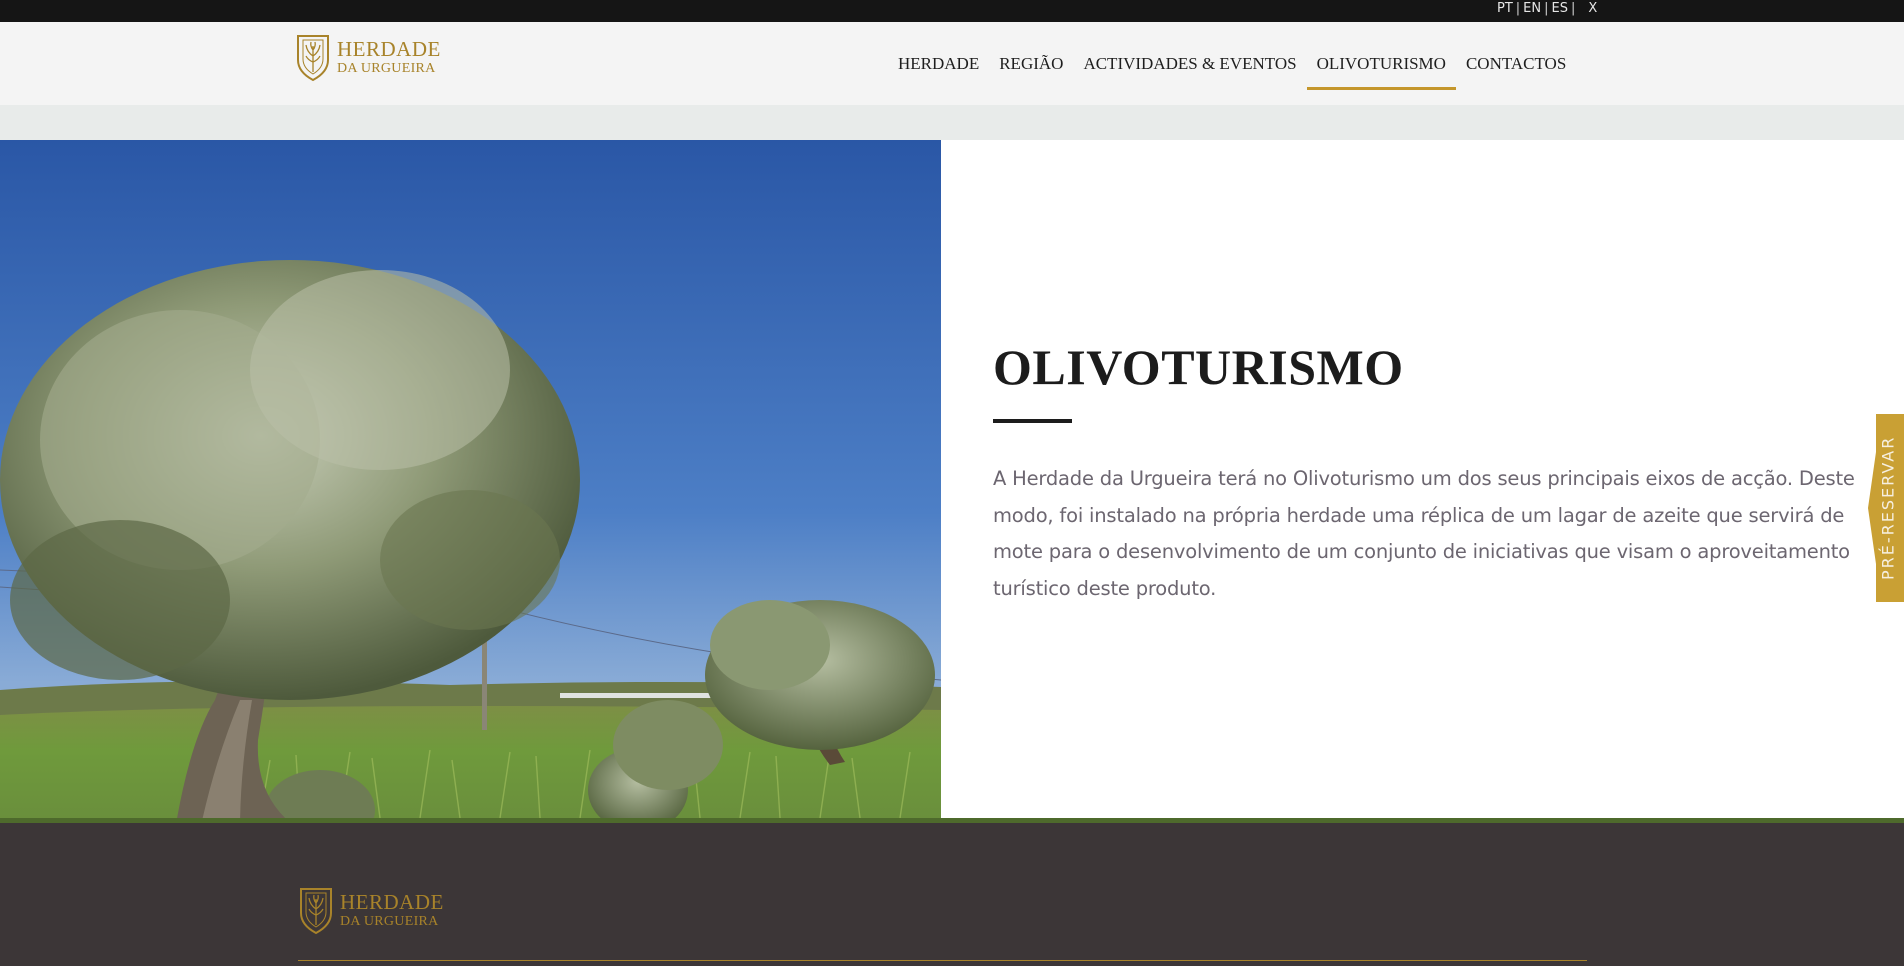  I want to click on nav-item-regiao: REGIÃO, so click(1031, 63).